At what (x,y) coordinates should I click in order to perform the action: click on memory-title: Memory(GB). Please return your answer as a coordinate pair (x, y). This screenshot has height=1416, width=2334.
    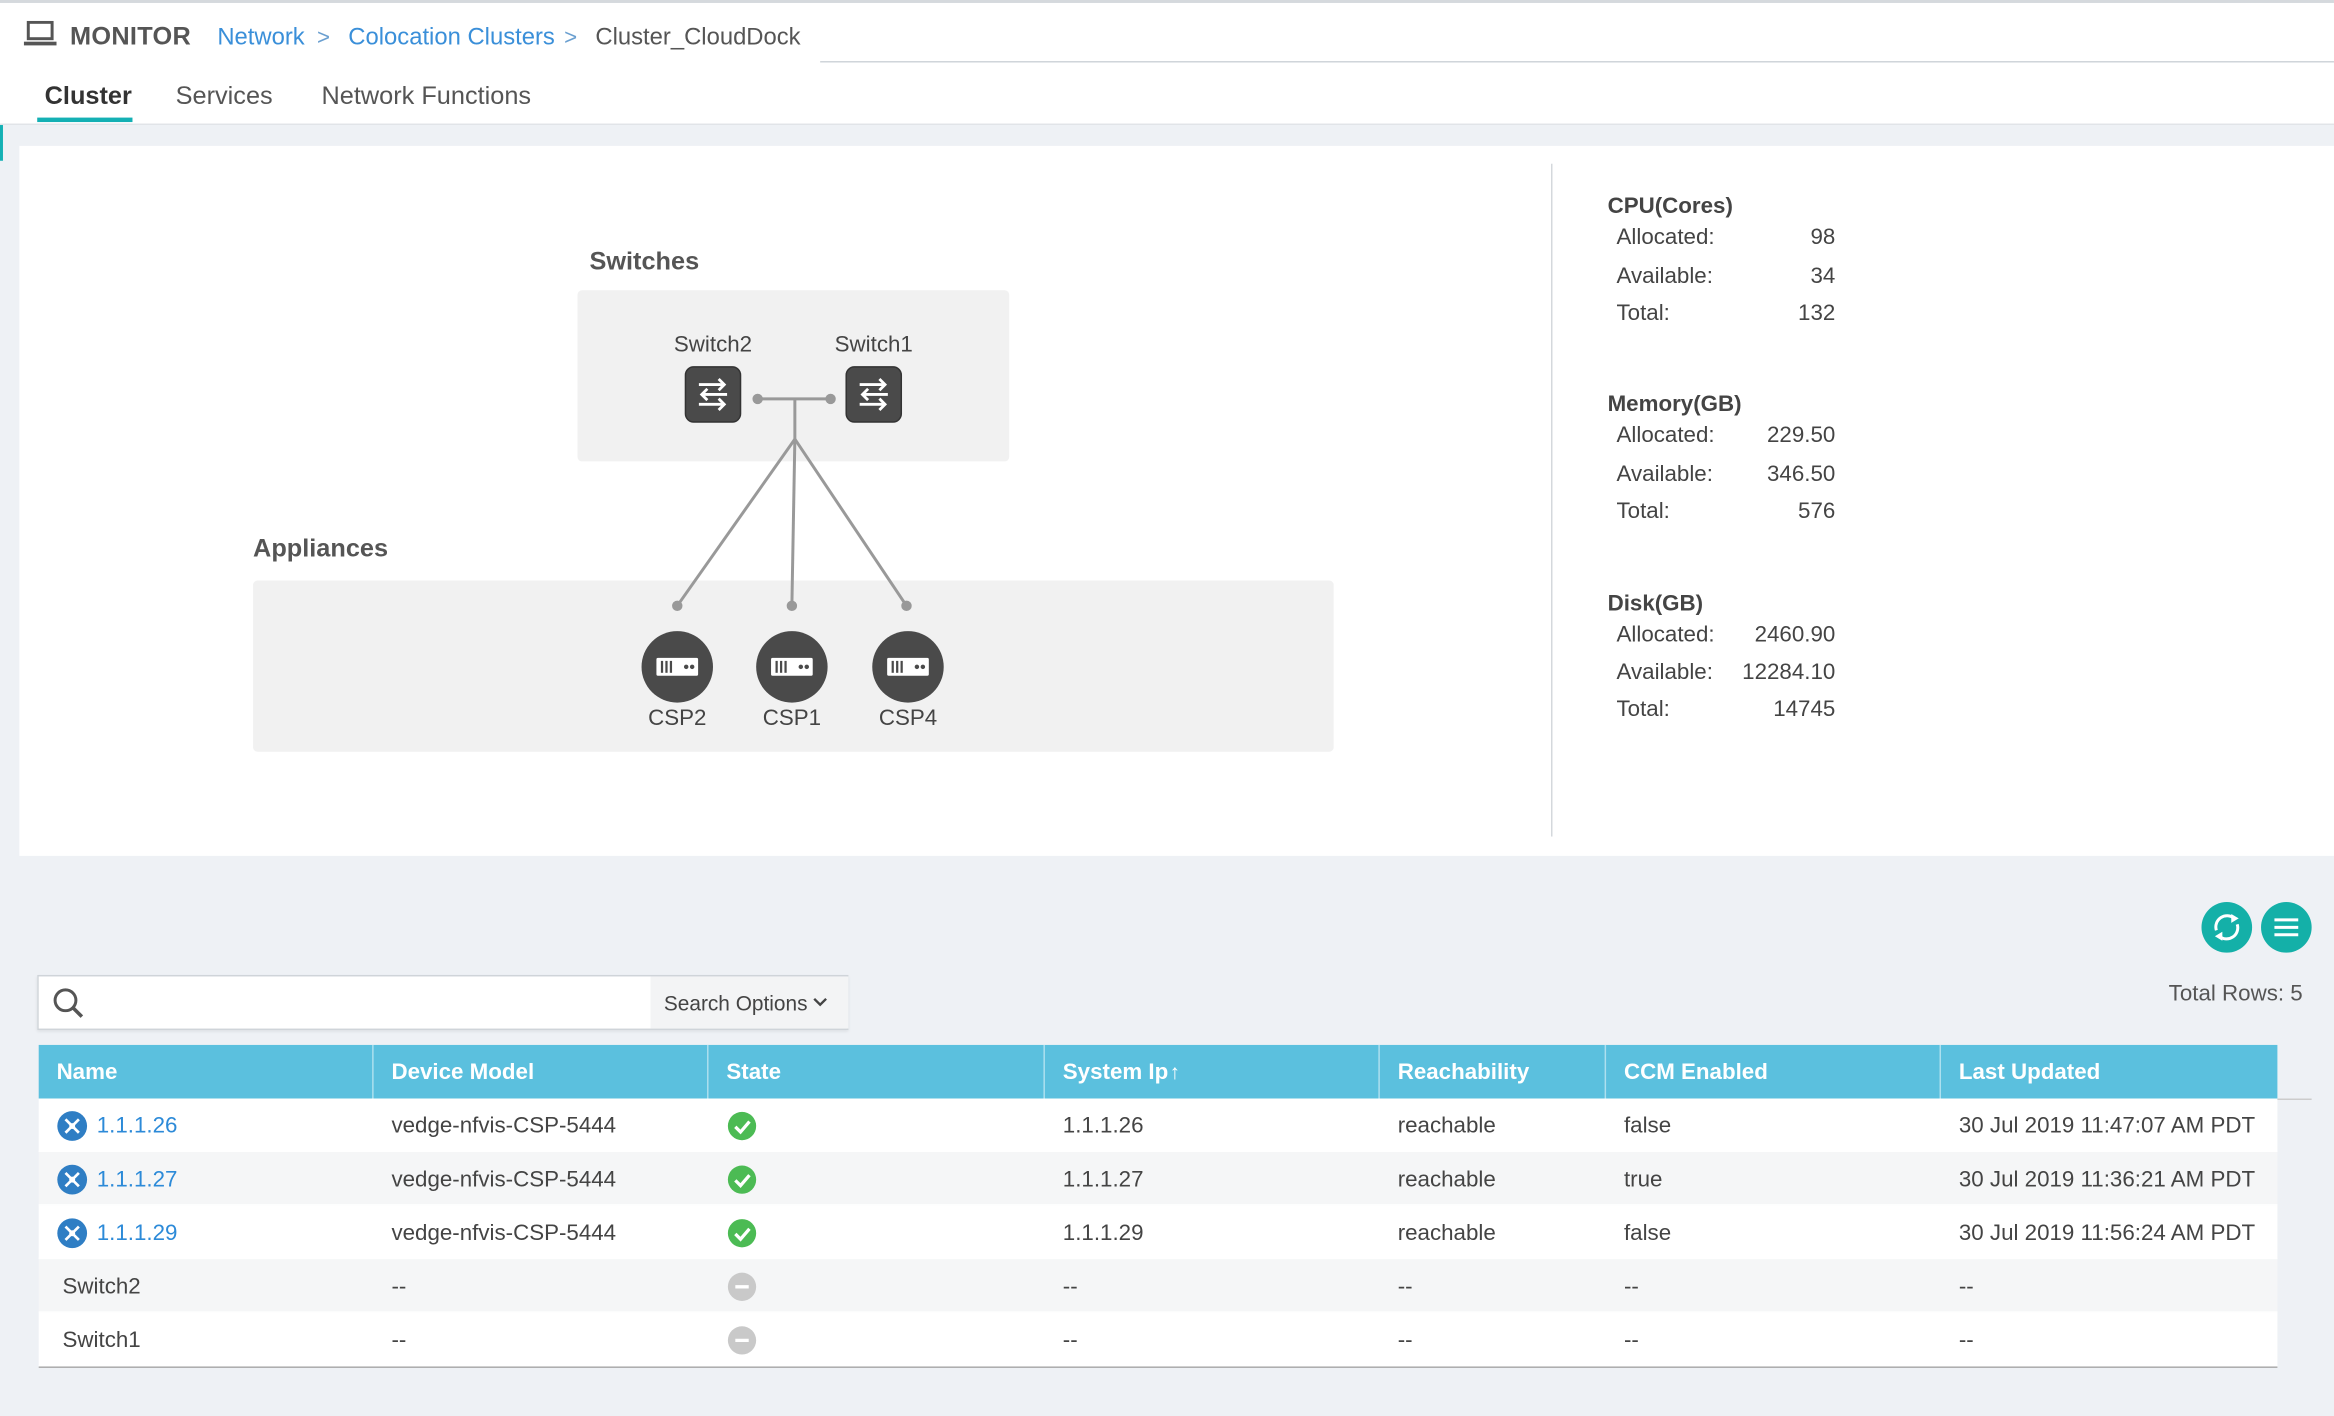
    Looking at the image, I should click on (1674, 404).